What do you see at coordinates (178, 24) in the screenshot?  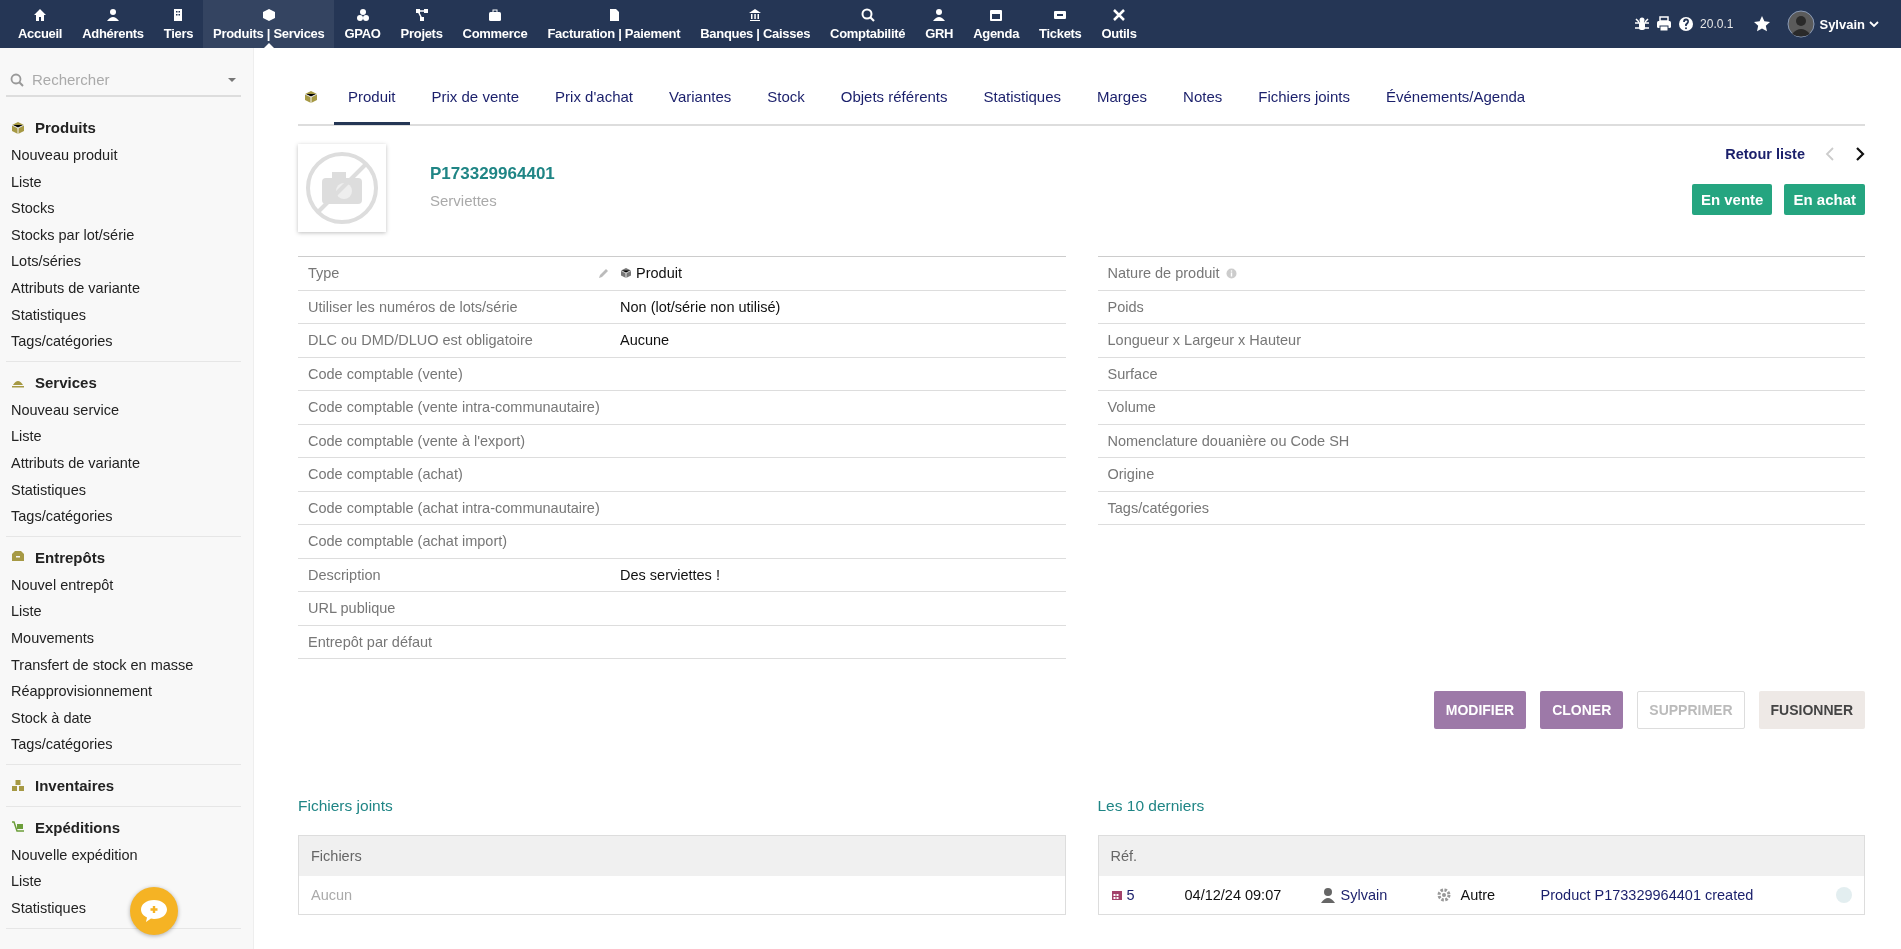 I see `menu-item: Tiers` at bounding box center [178, 24].